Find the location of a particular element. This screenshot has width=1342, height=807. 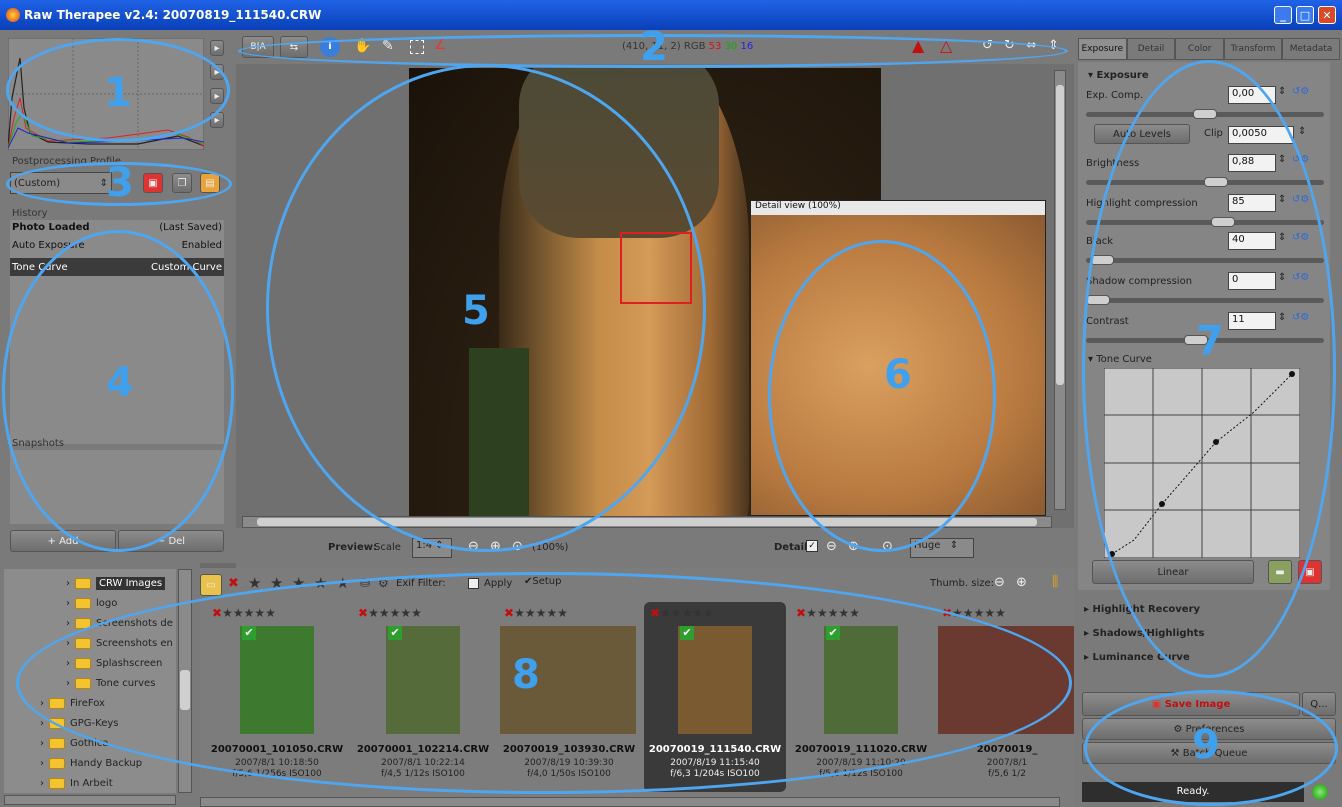

folder-label: CRW Images is located at coordinates (131, 583).